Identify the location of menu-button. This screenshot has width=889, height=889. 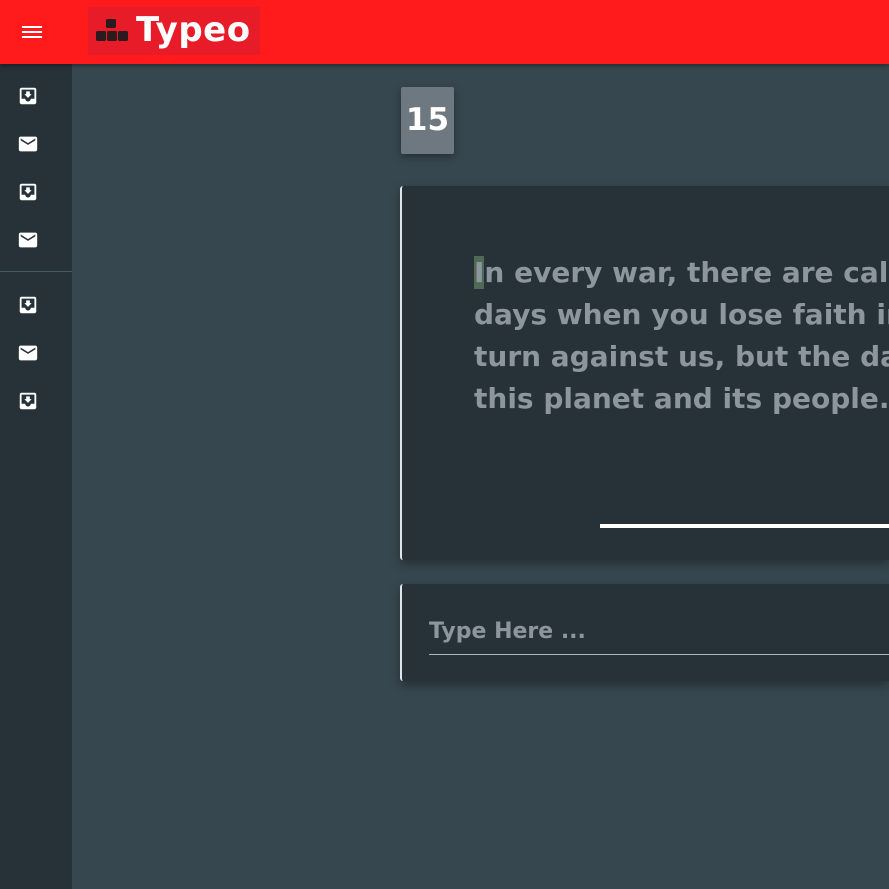
(32, 32).